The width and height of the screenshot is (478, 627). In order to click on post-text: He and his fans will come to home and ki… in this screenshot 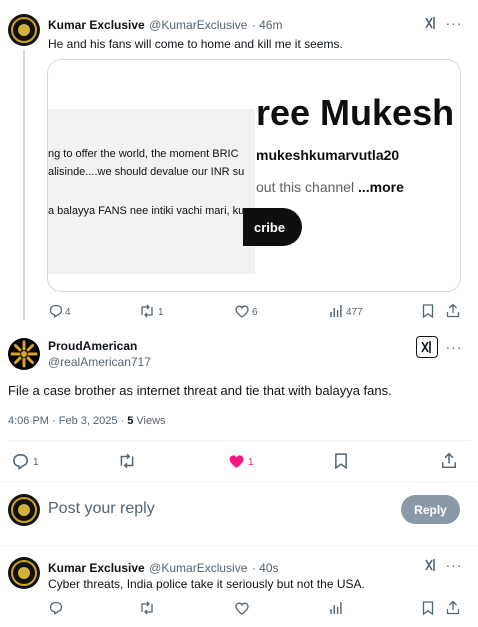, I will do `click(195, 44)`.